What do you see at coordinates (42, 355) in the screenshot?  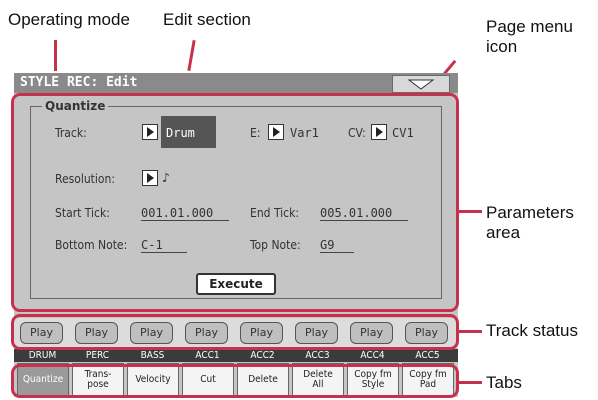 I see `track-name-drum: DRUM` at bounding box center [42, 355].